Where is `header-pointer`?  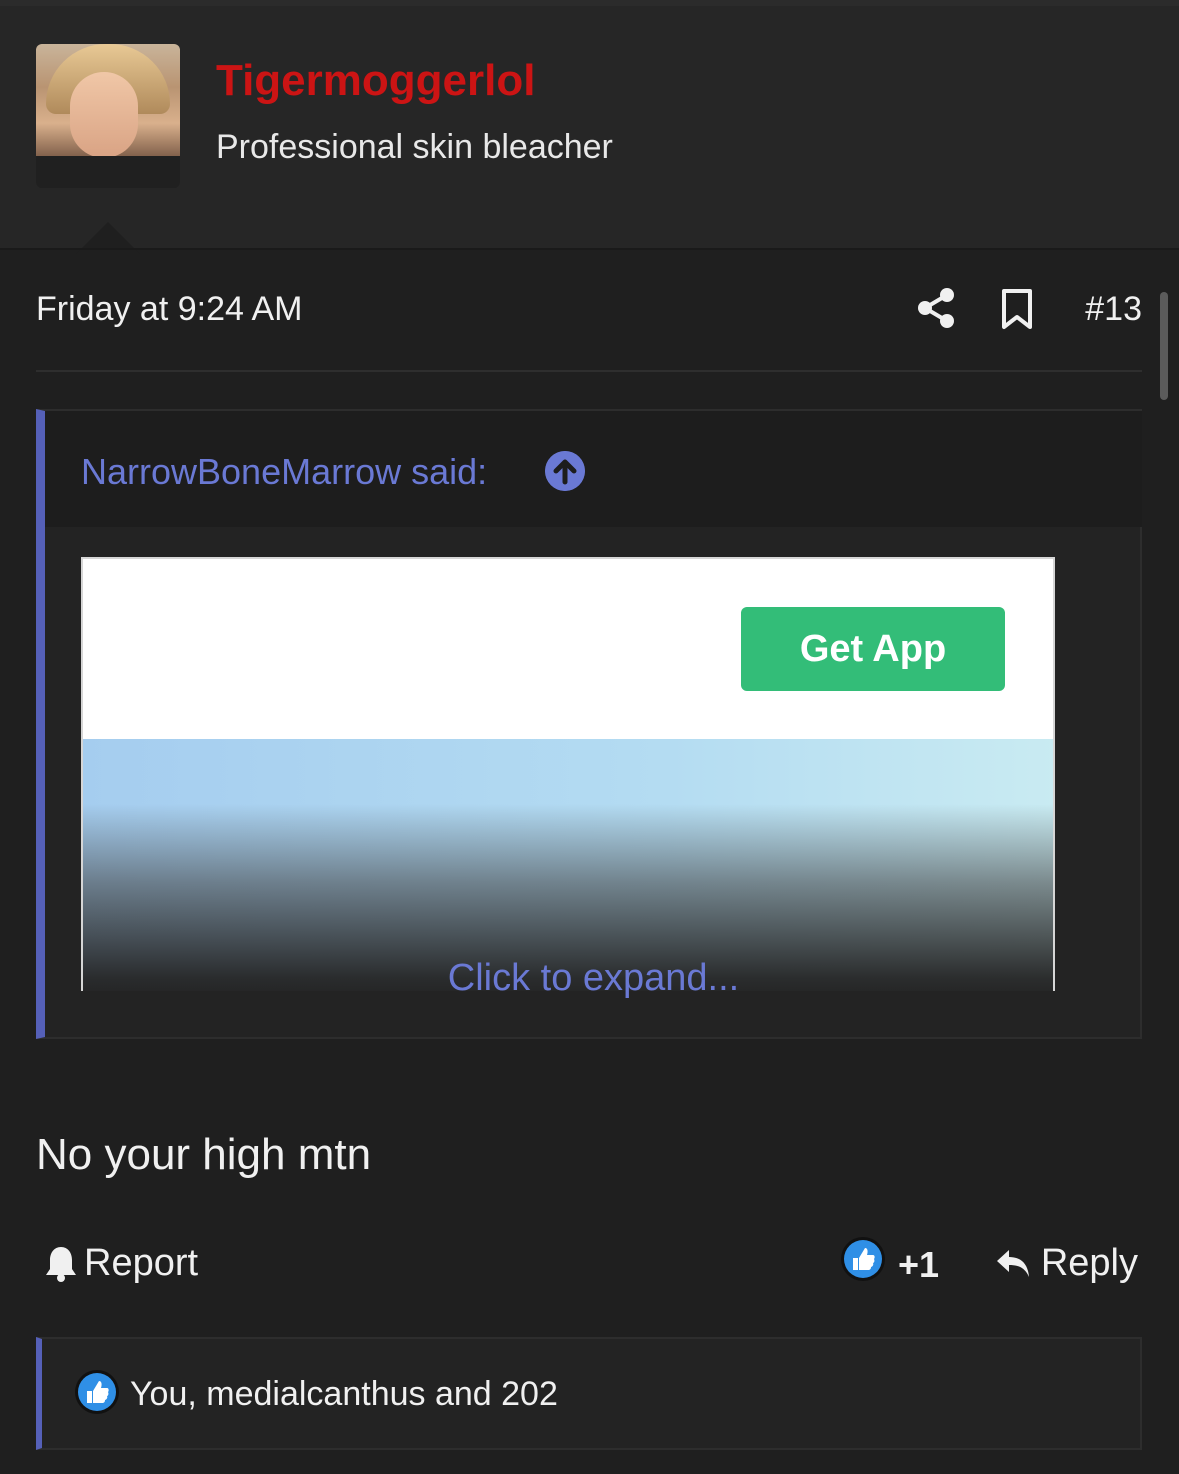
header-pointer is located at coordinates (108, 238).